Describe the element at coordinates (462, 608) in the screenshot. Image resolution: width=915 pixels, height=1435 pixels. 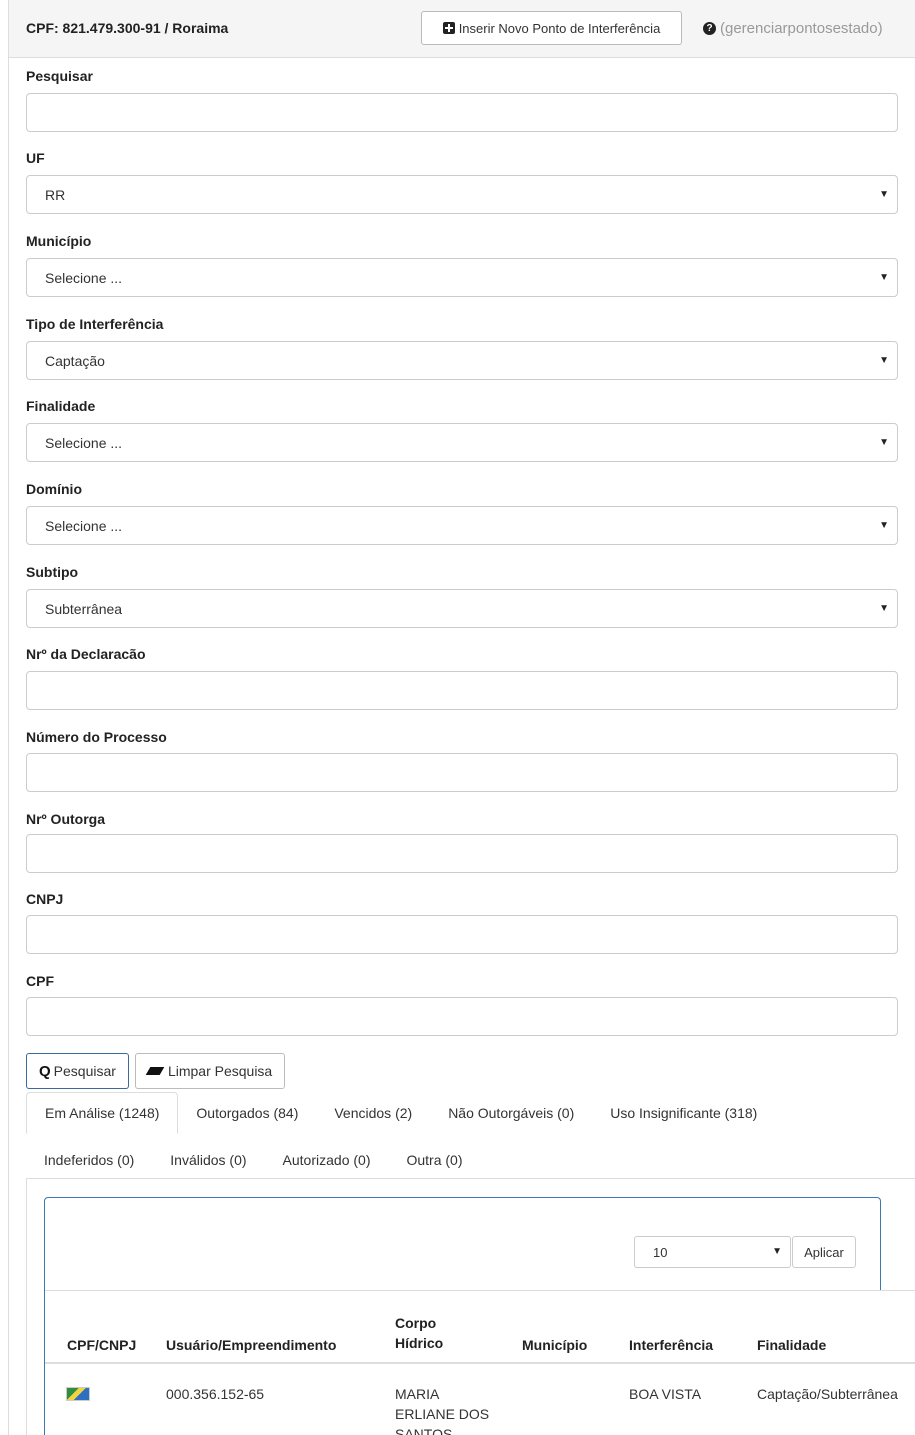
I see `subtipo-select: Subterrânea ▼` at that location.